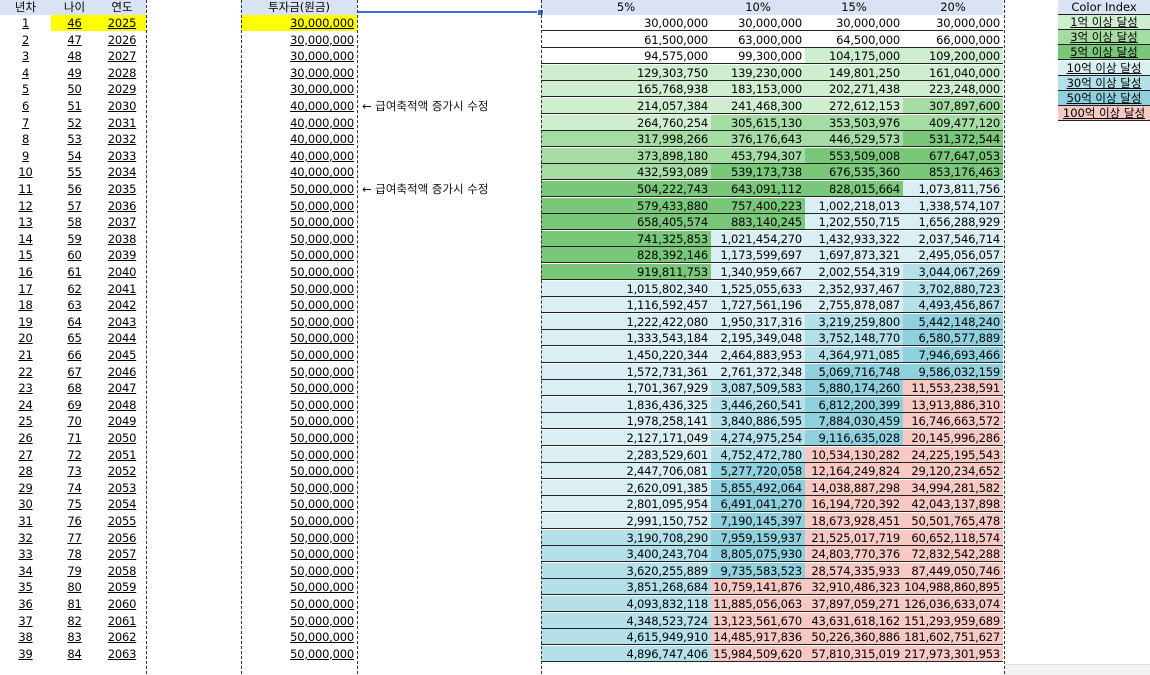  Describe the element at coordinates (449, 6) in the screenshot. I see `active-cell-selection` at that location.